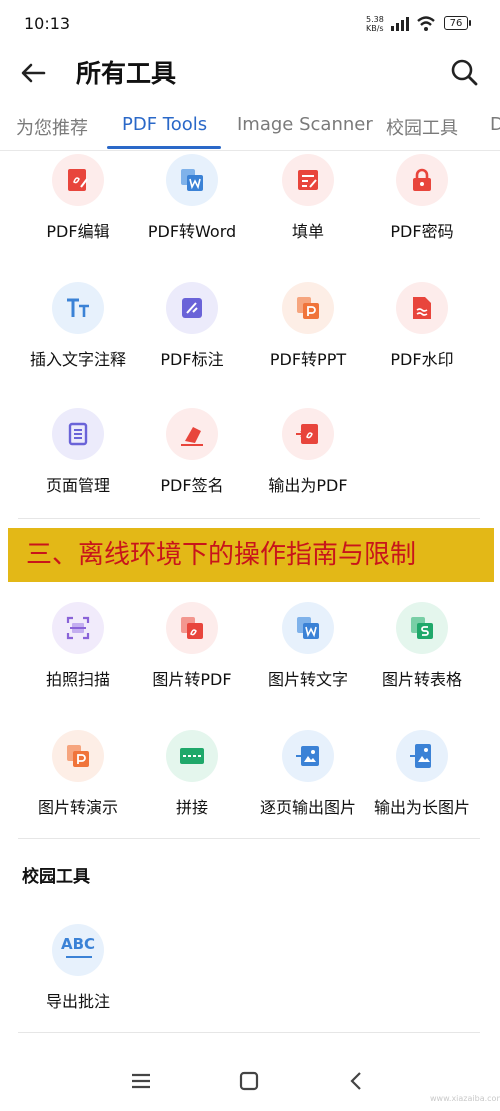 The image size is (500, 1111). I want to click on tool-label: 页面管理, so click(77, 485).